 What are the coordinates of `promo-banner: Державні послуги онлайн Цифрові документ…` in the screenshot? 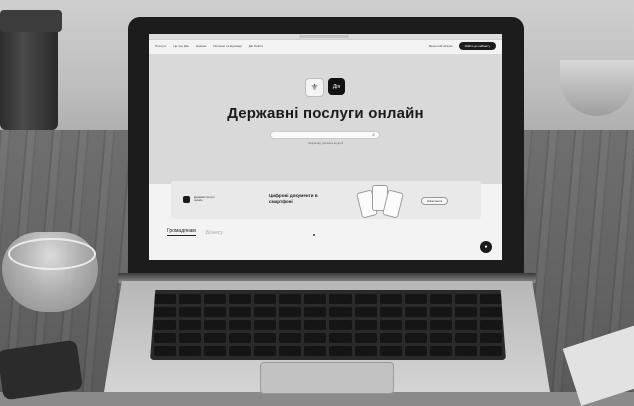 It's located at (326, 200).